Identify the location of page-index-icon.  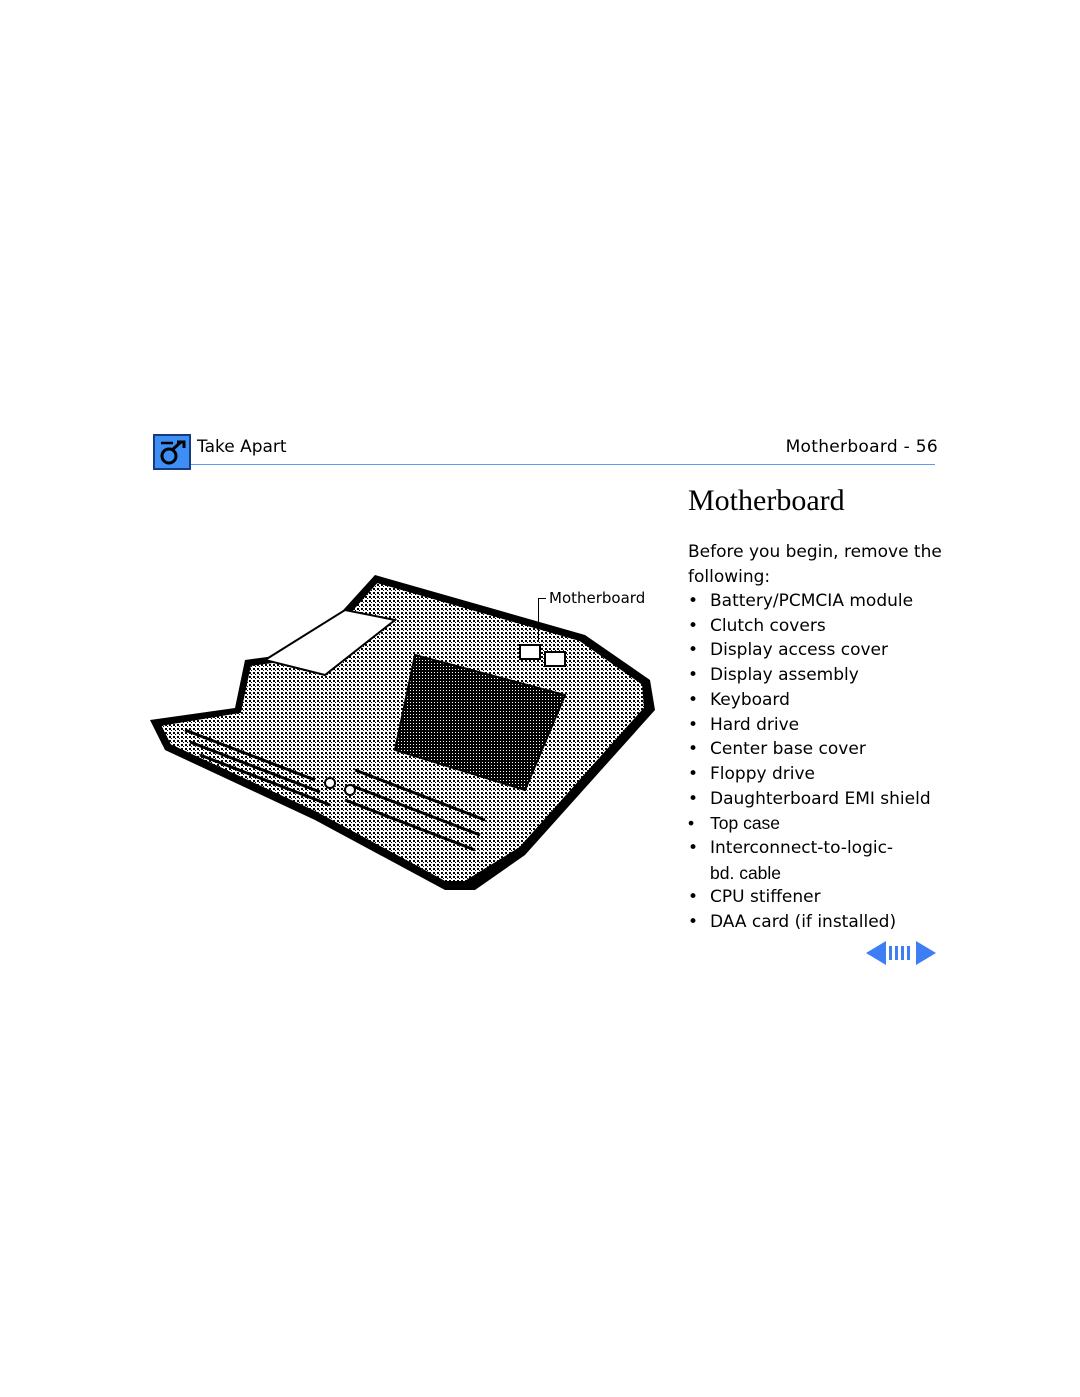
(899, 953).